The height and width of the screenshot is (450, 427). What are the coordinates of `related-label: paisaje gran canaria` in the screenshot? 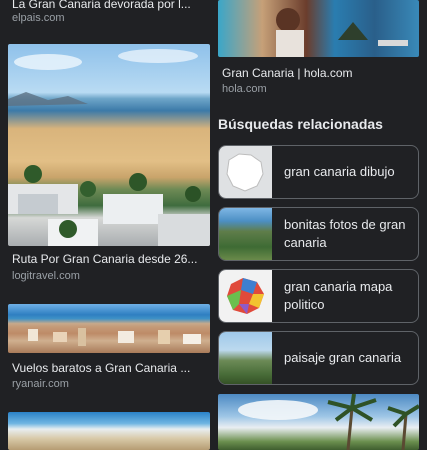 It's located at (343, 357).